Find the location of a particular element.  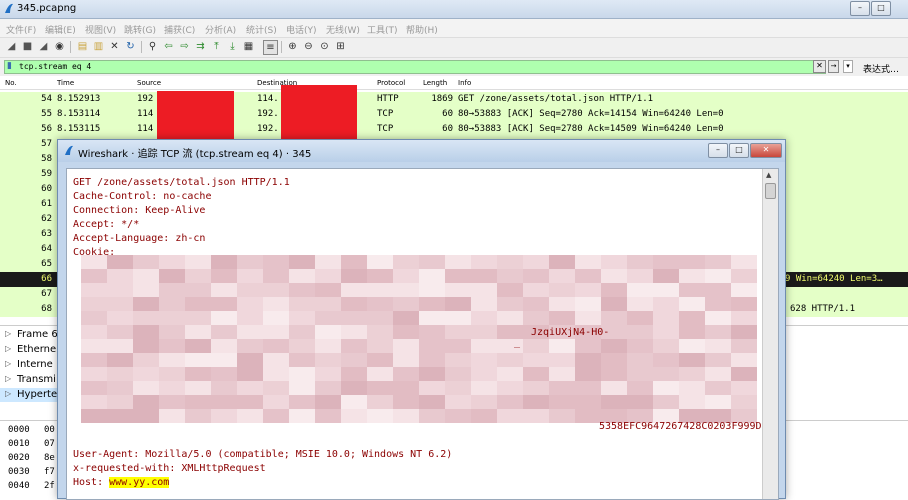

cell-len: 60 is located at coordinates (447, 114).